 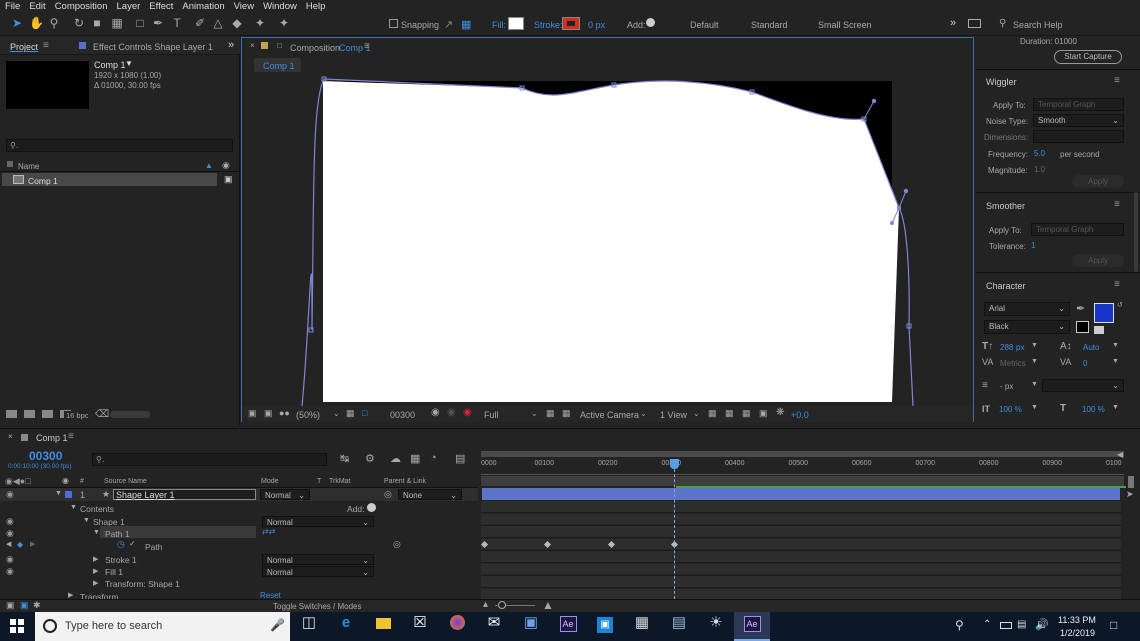 What do you see at coordinates (95, 571) in the screenshot?
I see `fill1-expand-icon: ▶` at bounding box center [95, 571].